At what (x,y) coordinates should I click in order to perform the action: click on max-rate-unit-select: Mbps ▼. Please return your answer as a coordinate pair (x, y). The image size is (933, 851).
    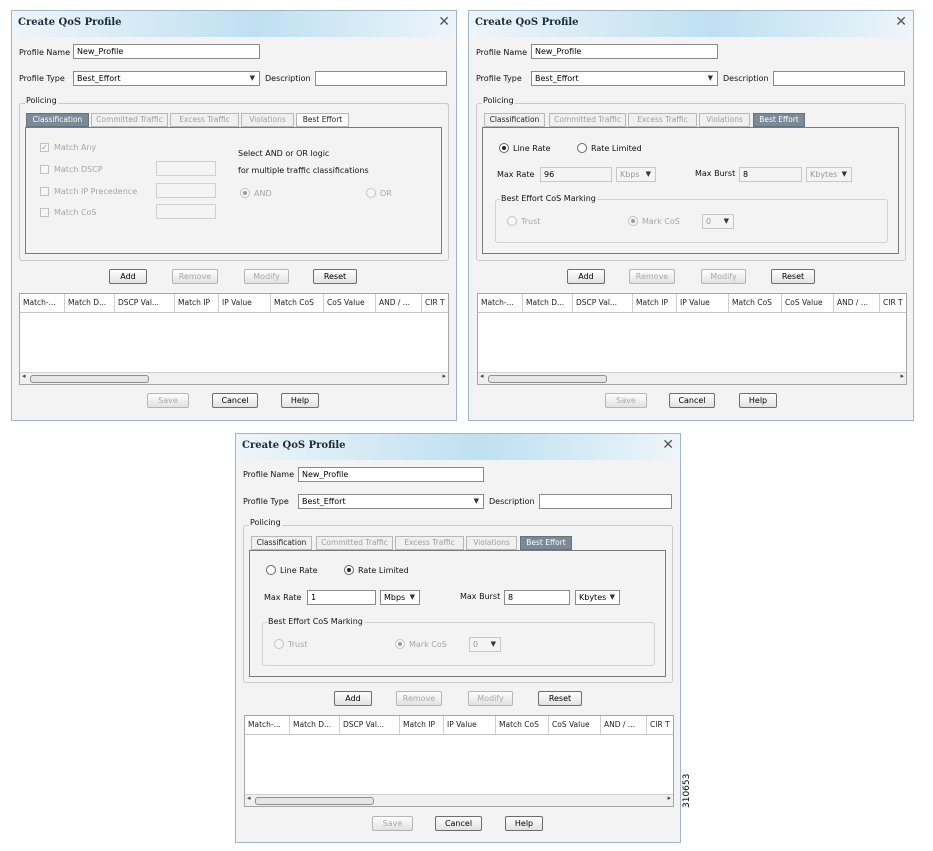
    Looking at the image, I should click on (400, 597).